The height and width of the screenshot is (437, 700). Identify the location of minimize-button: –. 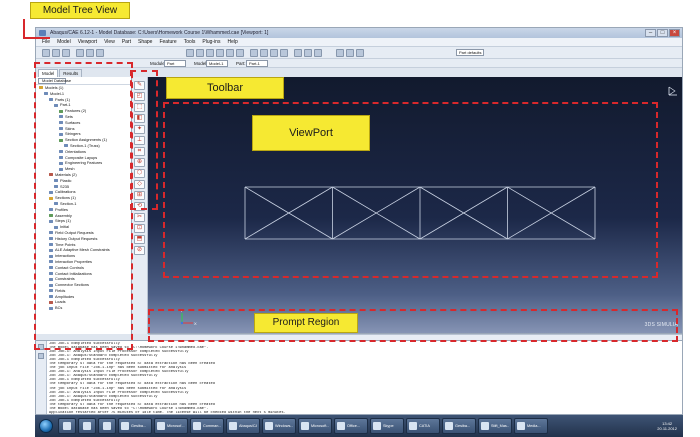
(650, 33).